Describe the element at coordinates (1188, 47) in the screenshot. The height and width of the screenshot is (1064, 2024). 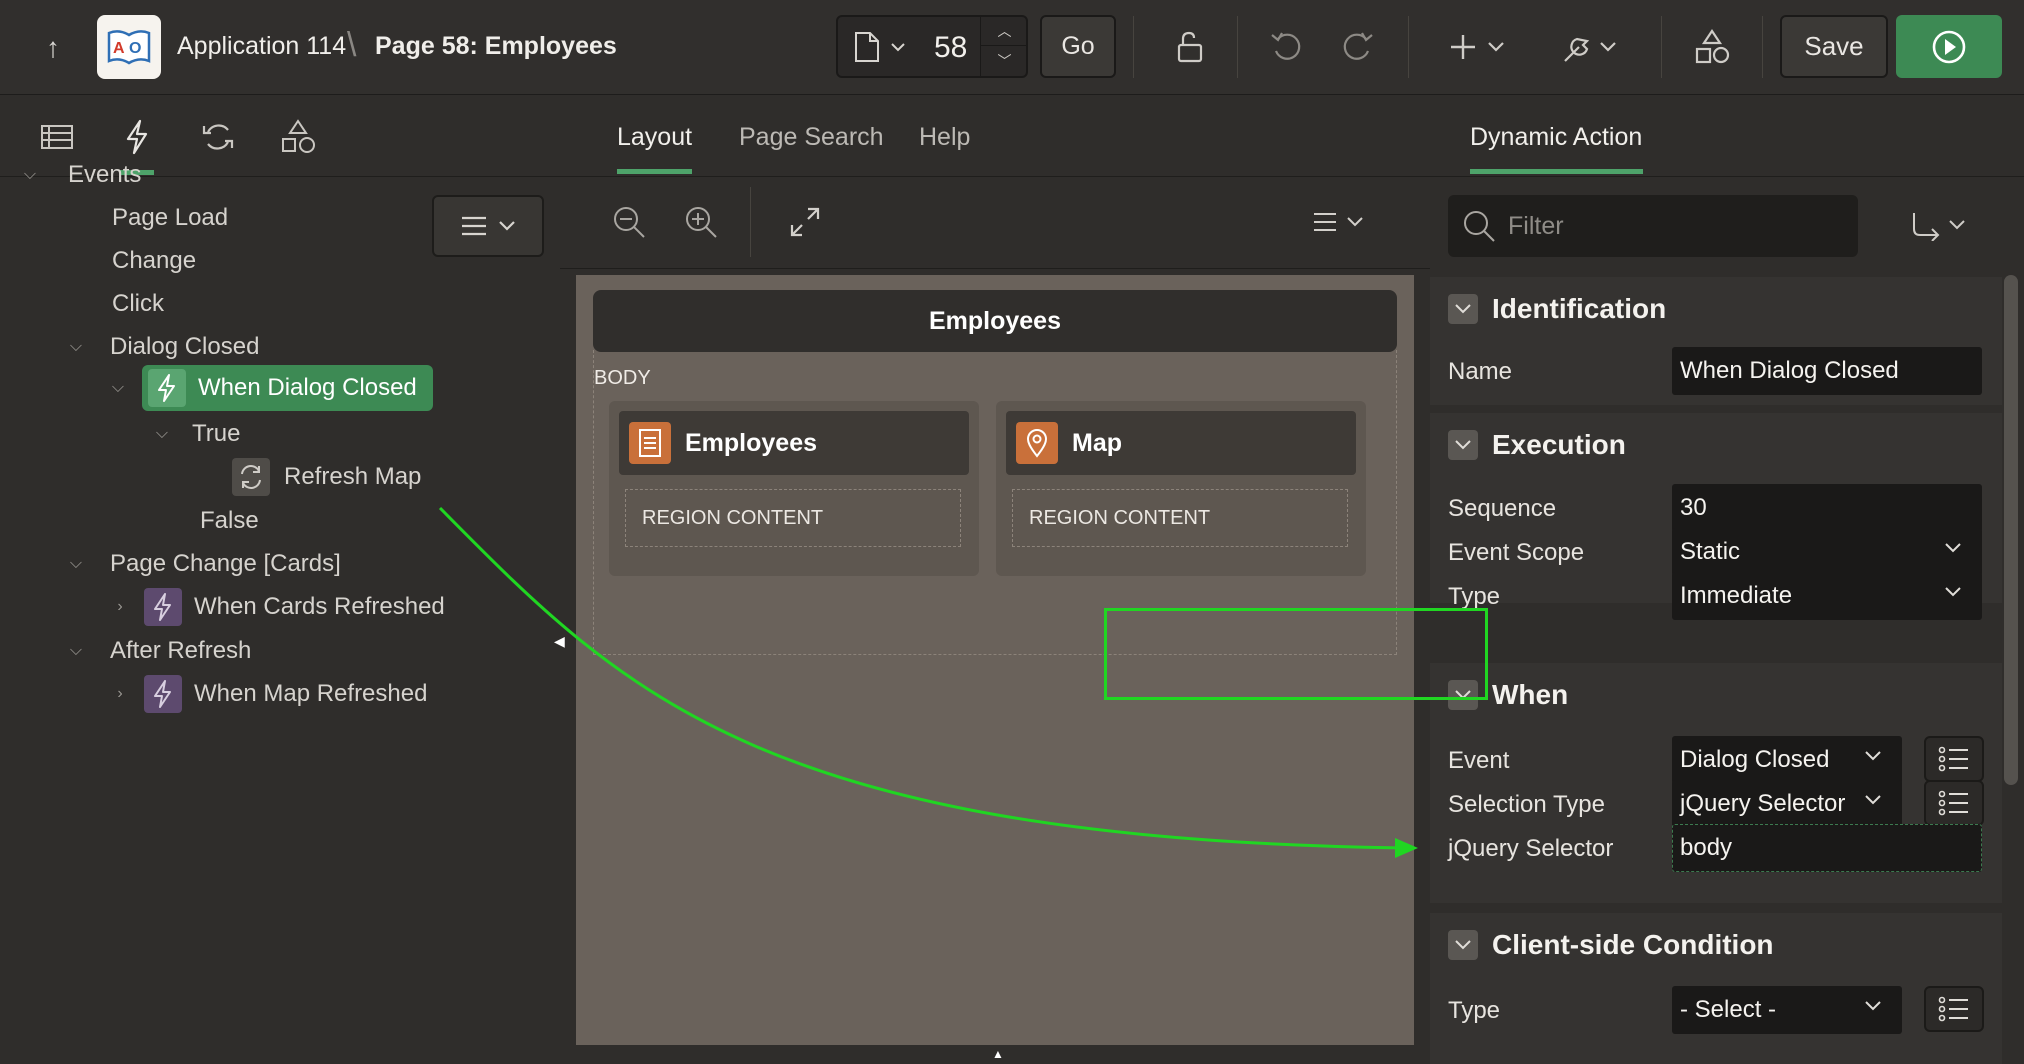
I see `unlock-icon` at that location.